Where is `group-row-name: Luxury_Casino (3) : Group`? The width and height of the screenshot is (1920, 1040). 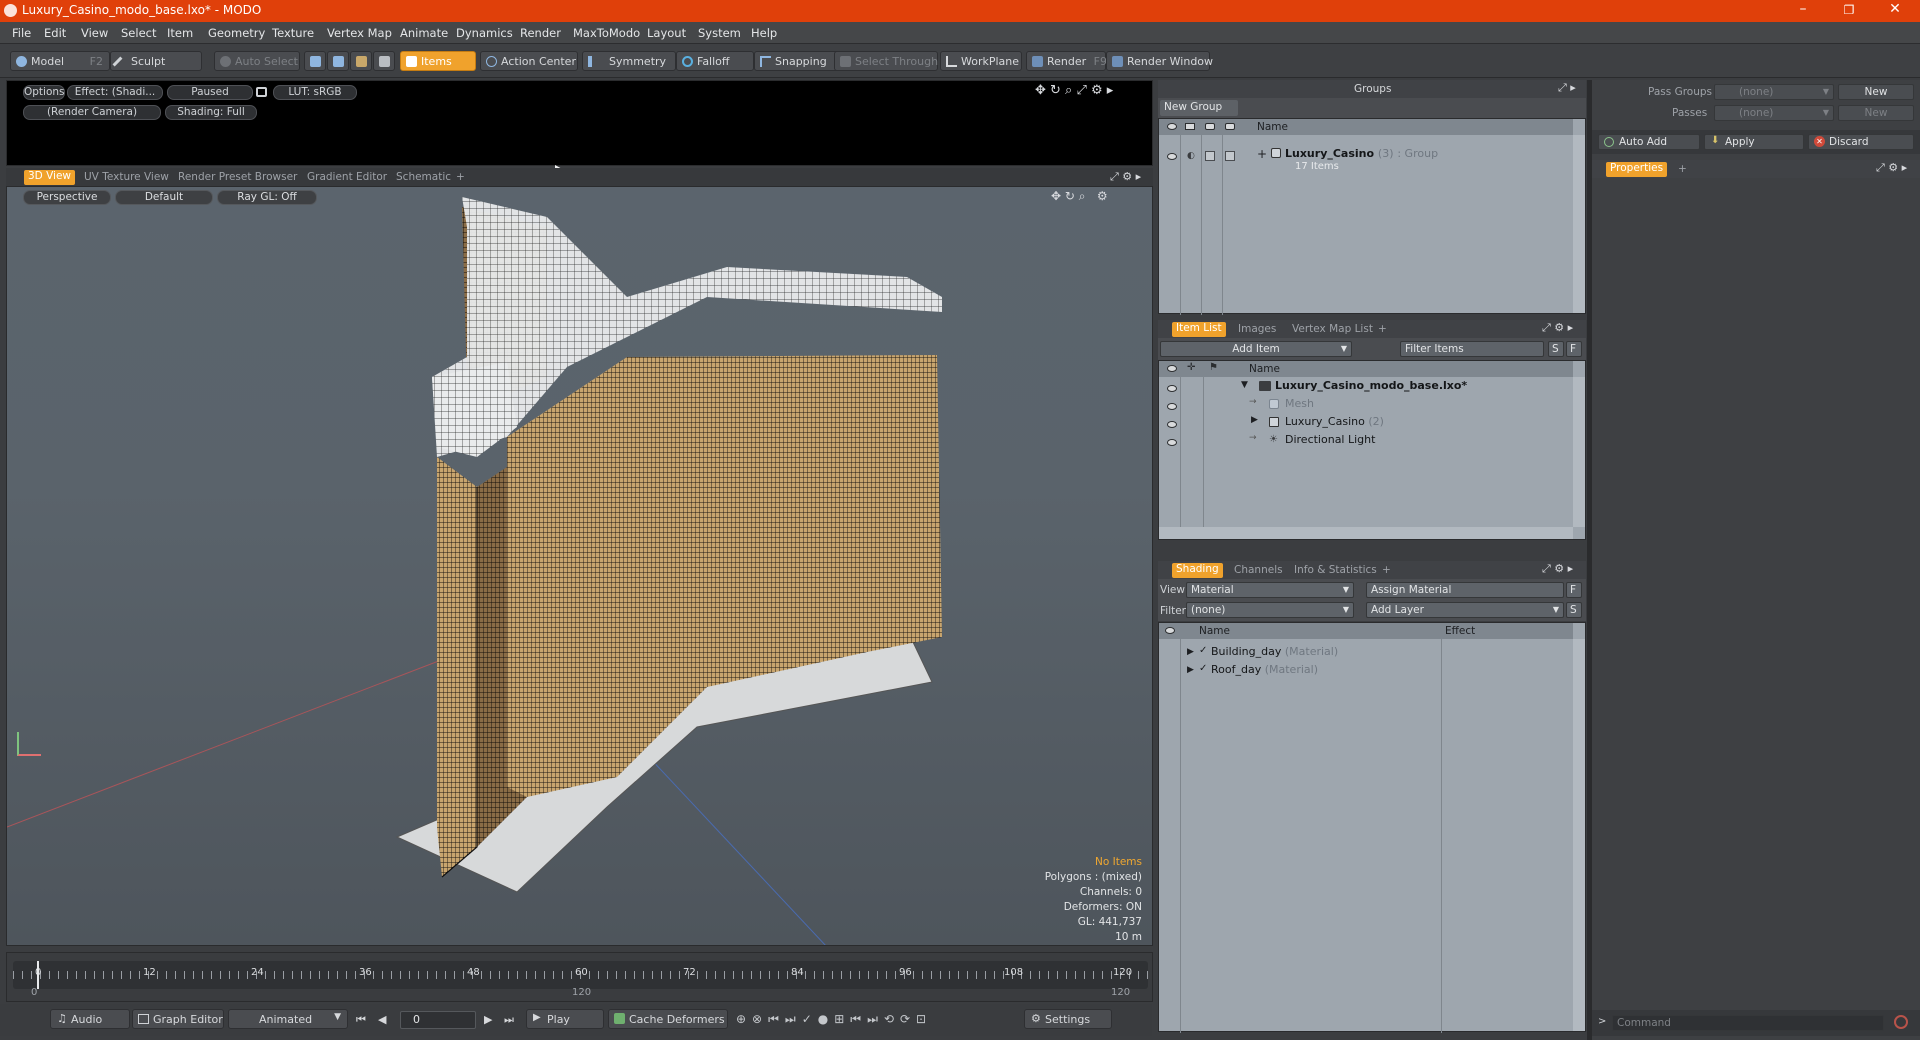
group-row-name: Luxury_Casino (3) : Group is located at coordinates (1361, 153).